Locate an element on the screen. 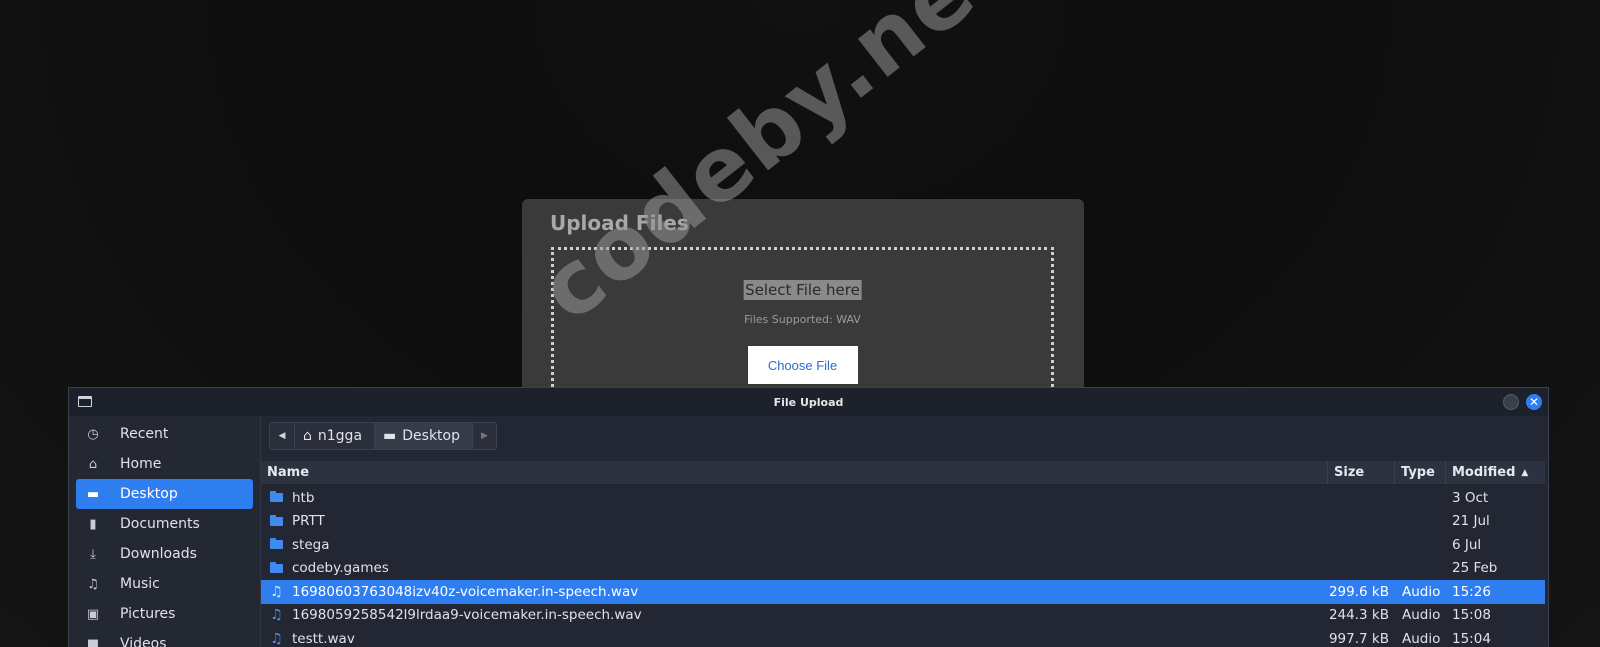  file-modified: 15:04 is located at coordinates (1471, 638).